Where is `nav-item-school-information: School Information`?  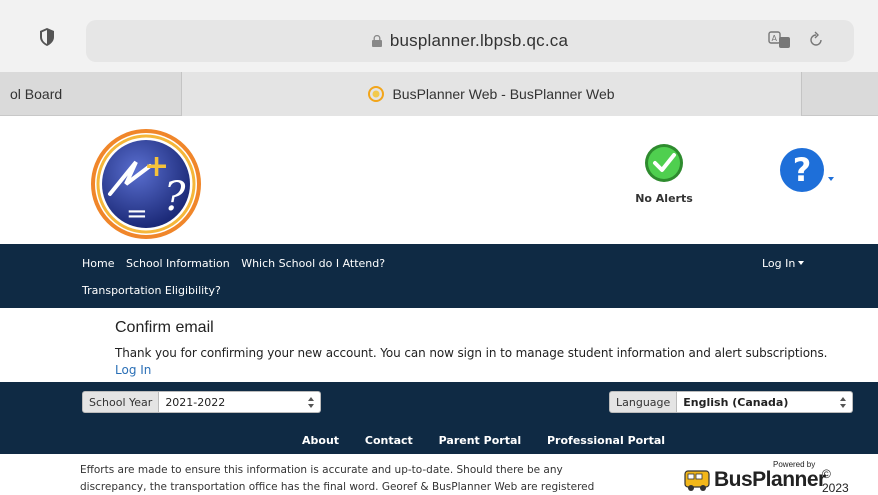 nav-item-school-information: School Information is located at coordinates (178, 263).